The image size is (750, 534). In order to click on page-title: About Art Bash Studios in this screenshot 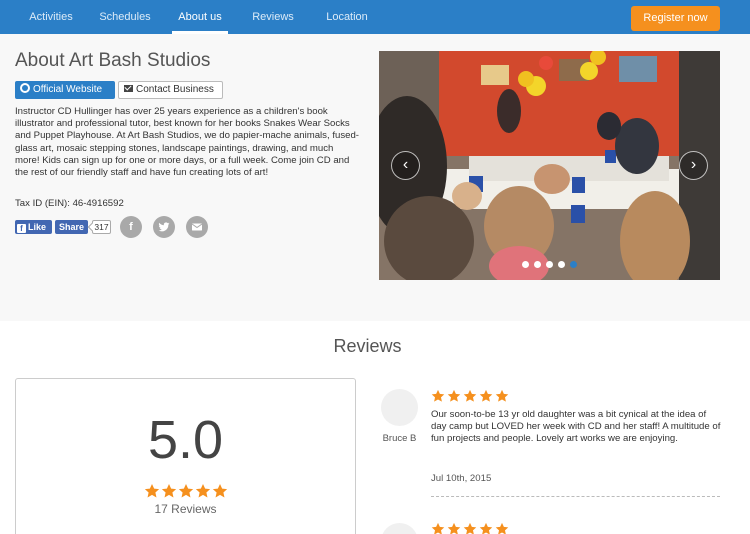, I will do `click(113, 60)`.